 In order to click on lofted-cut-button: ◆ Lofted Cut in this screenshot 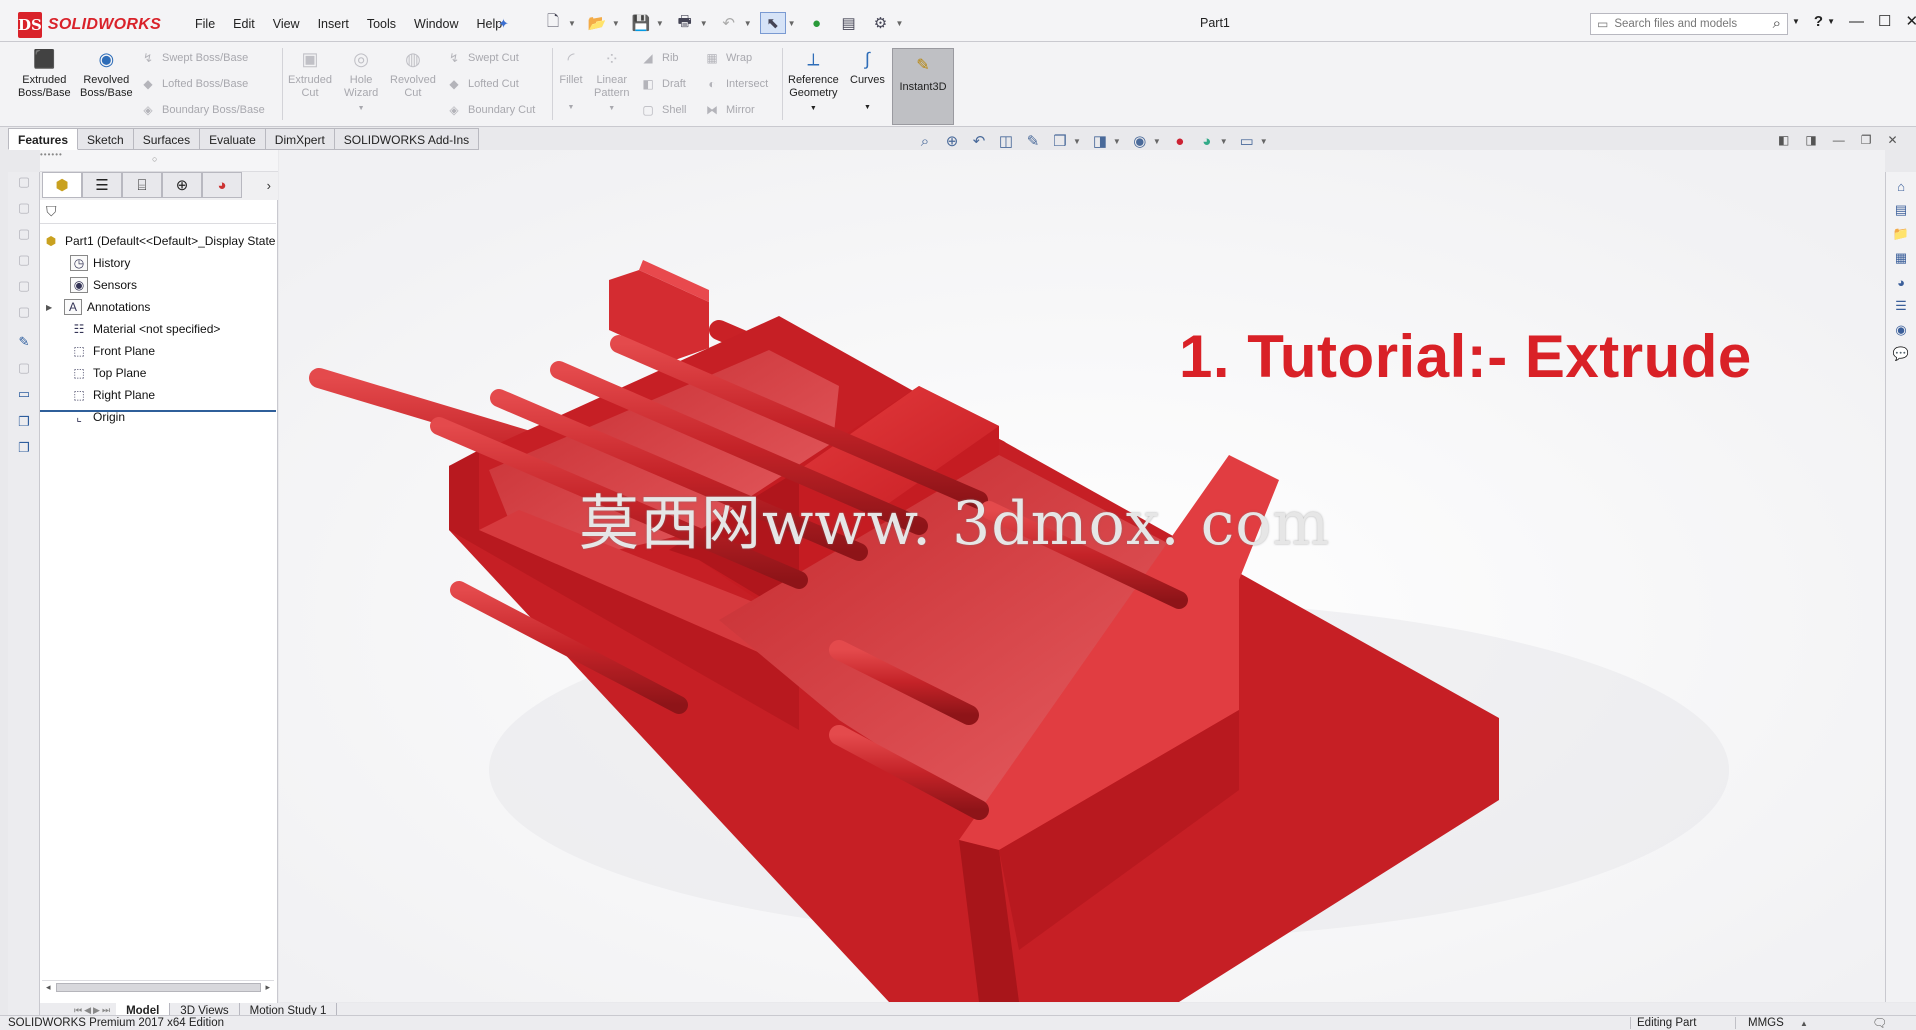, I will do `click(482, 84)`.